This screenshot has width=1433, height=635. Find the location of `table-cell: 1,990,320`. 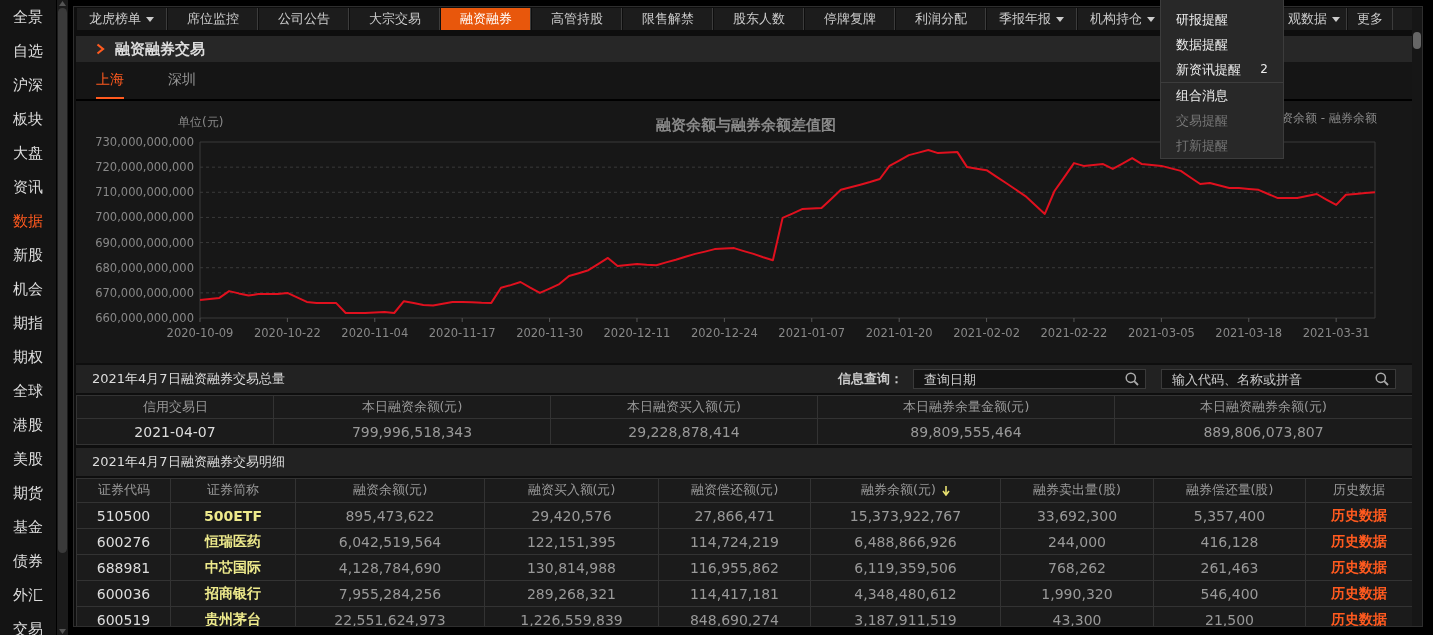

table-cell: 1,990,320 is located at coordinates (1077, 593).